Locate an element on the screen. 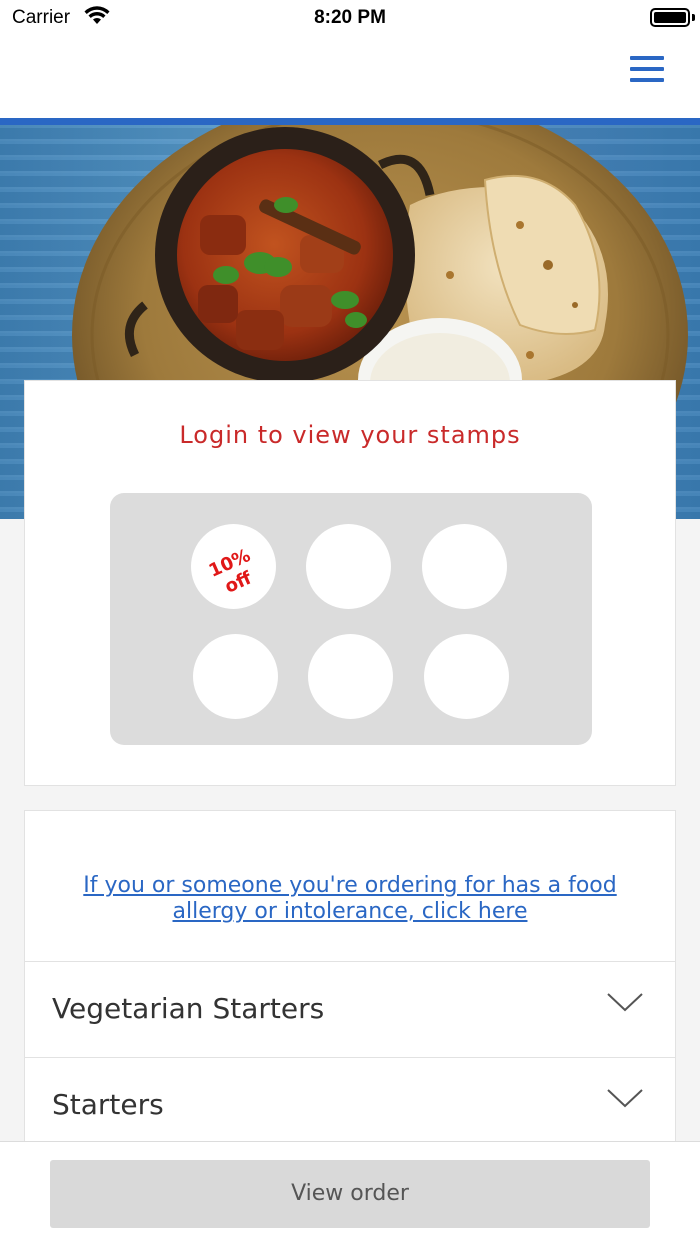  status-bar: Carrier 8:20 PM is located at coordinates (350, 18).